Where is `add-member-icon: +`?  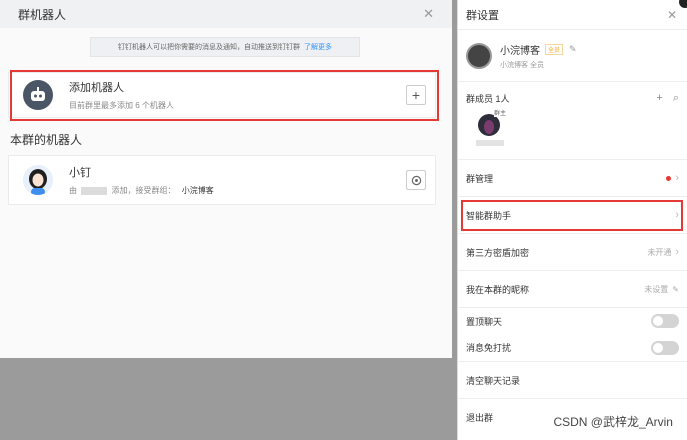
add-member-icon: + is located at coordinates (659, 98).